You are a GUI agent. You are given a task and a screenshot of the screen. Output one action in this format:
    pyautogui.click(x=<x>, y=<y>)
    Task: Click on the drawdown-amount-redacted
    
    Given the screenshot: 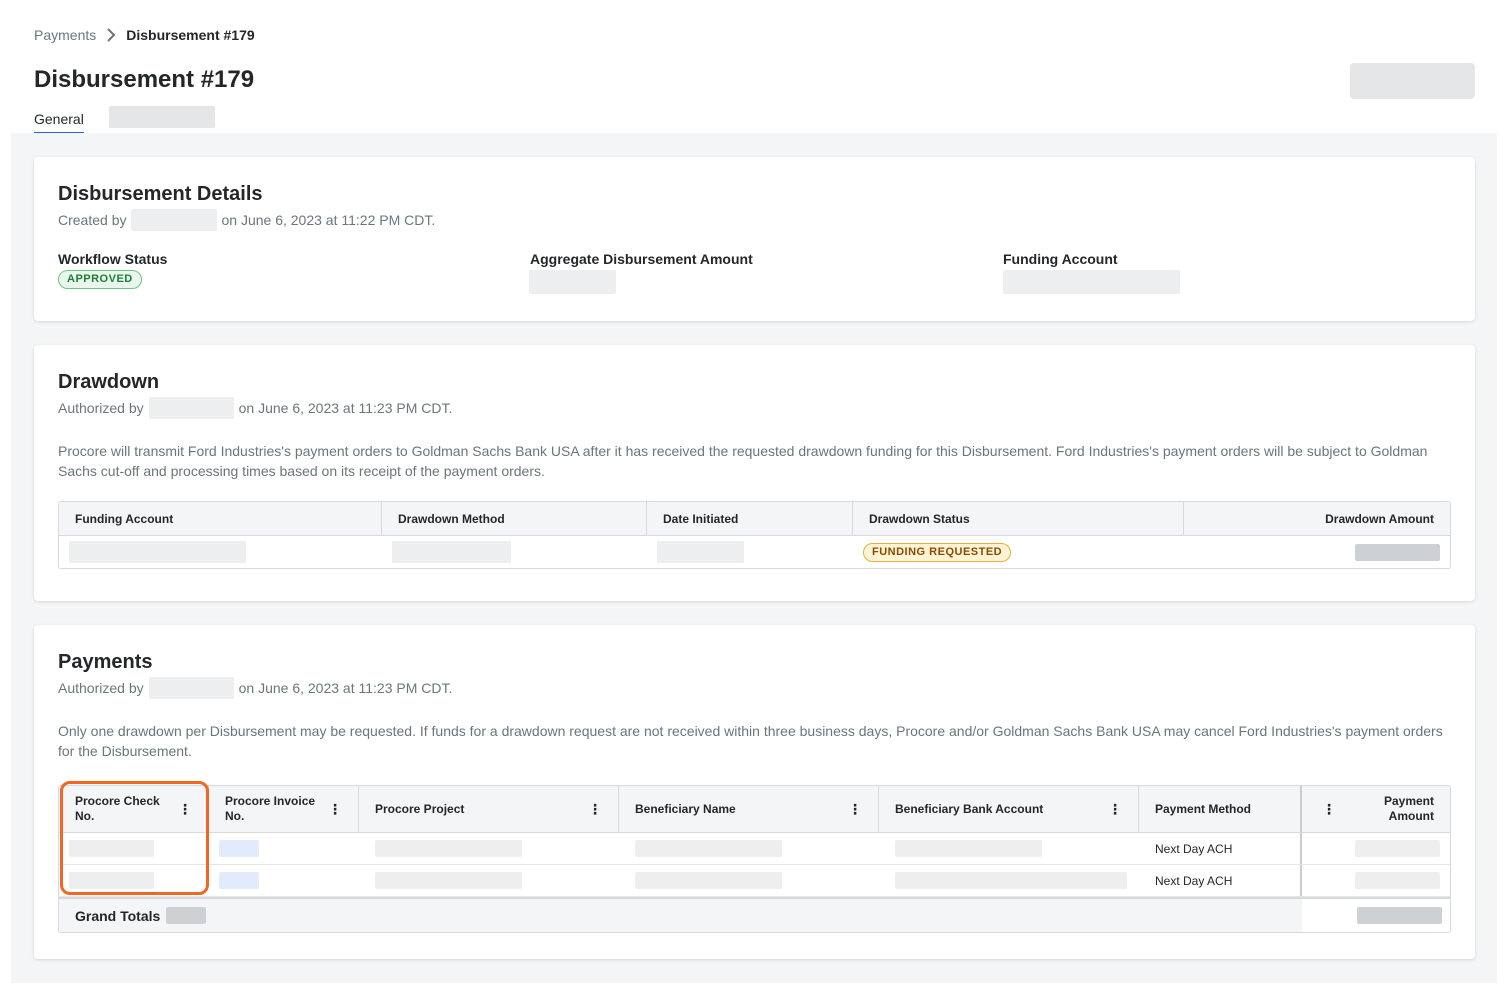 What is the action you would take?
    pyautogui.click(x=1397, y=552)
    